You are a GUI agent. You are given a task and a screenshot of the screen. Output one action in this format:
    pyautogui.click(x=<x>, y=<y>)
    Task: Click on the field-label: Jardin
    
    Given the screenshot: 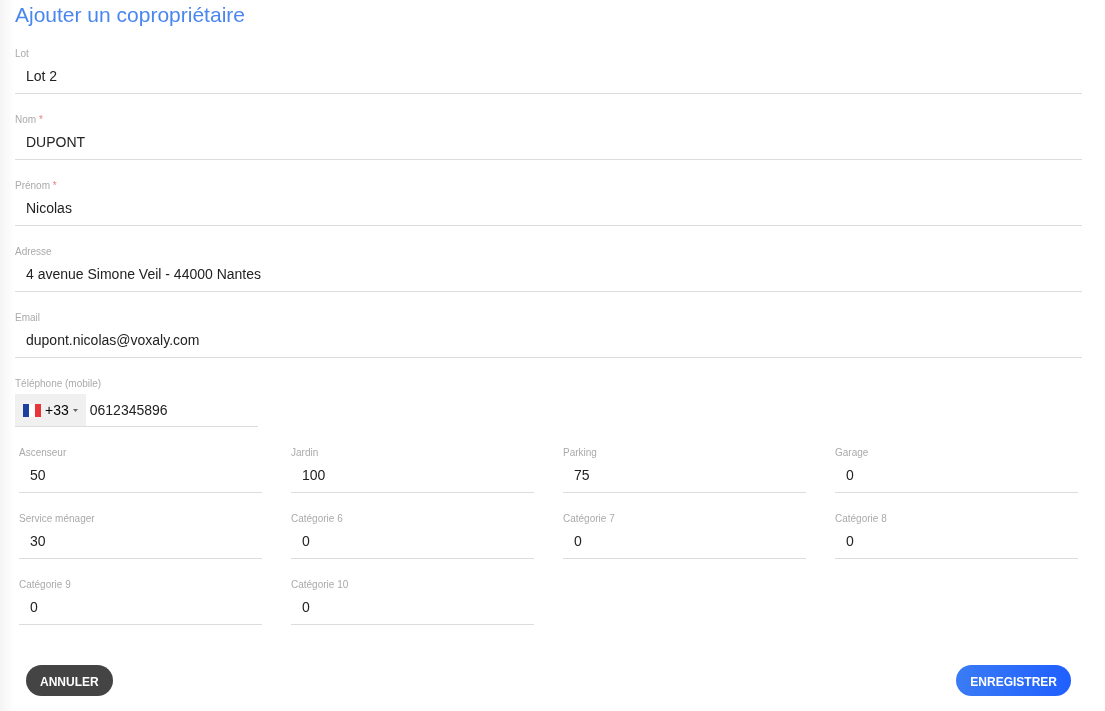 What is the action you would take?
    pyautogui.click(x=305, y=453)
    